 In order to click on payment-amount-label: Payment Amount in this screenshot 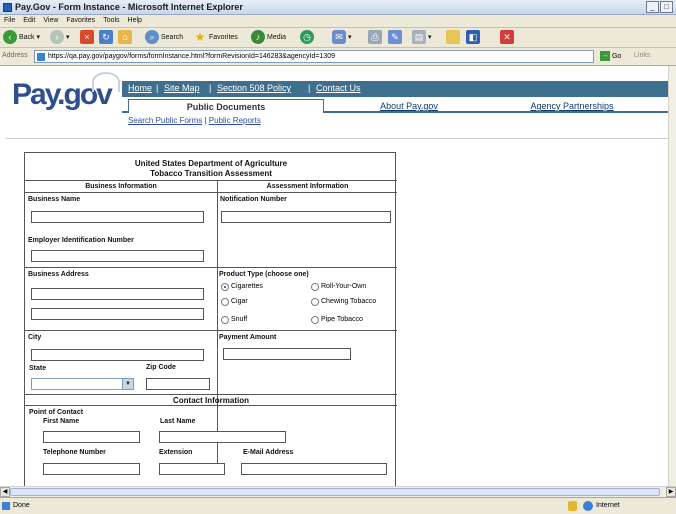, I will do `click(248, 337)`.